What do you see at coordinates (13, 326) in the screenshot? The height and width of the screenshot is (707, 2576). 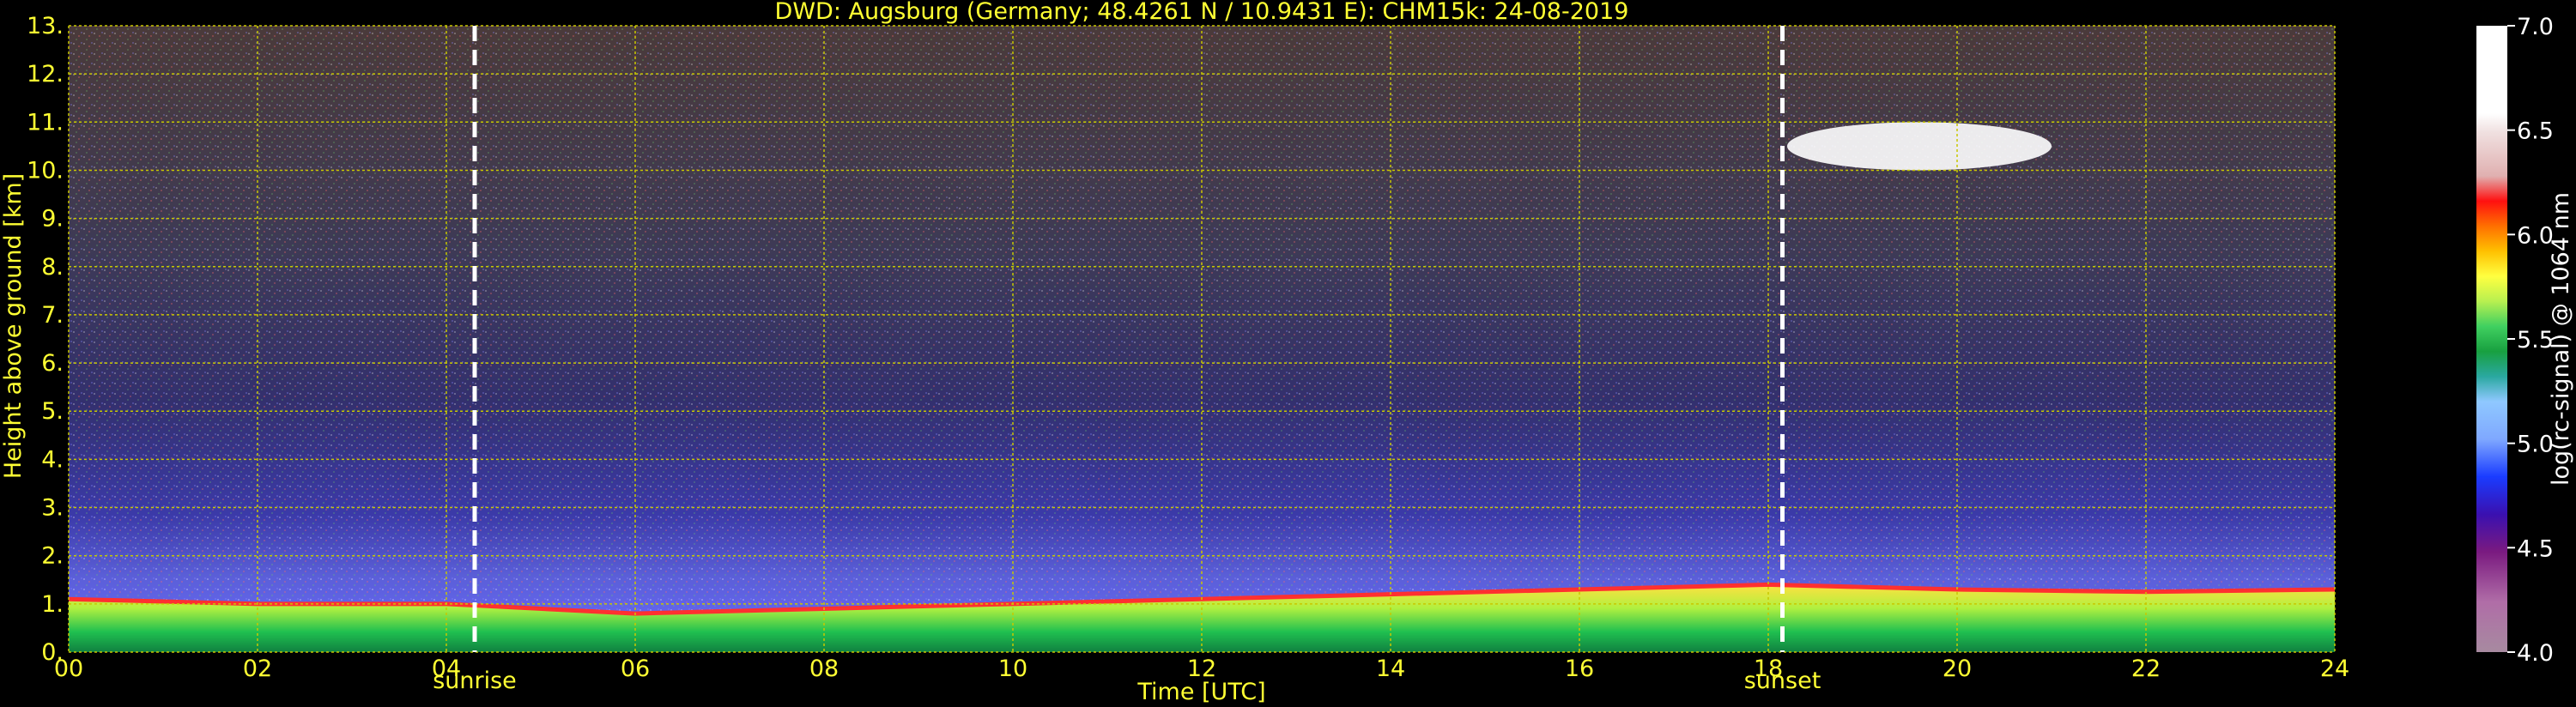 I see `y-axis-label: Height above ground [km]` at bounding box center [13, 326].